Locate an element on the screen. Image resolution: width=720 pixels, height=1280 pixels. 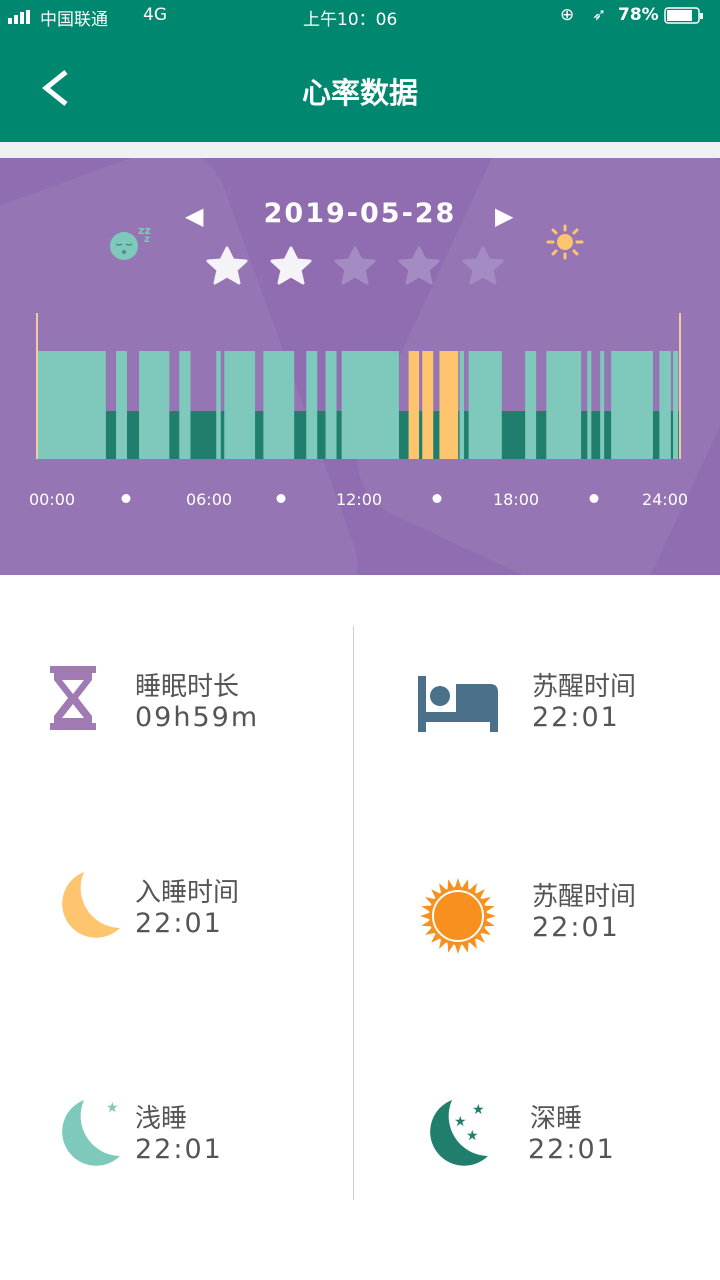
sleep-stage-chart is located at coordinates (358, 386).